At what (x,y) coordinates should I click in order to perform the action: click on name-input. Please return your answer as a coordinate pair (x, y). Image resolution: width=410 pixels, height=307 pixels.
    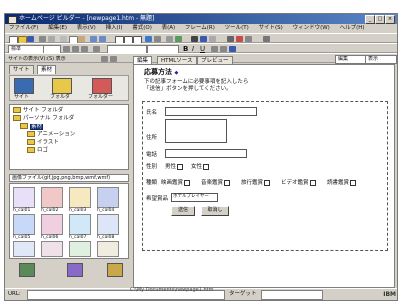
    Looking at the image, I should click on (211, 111).